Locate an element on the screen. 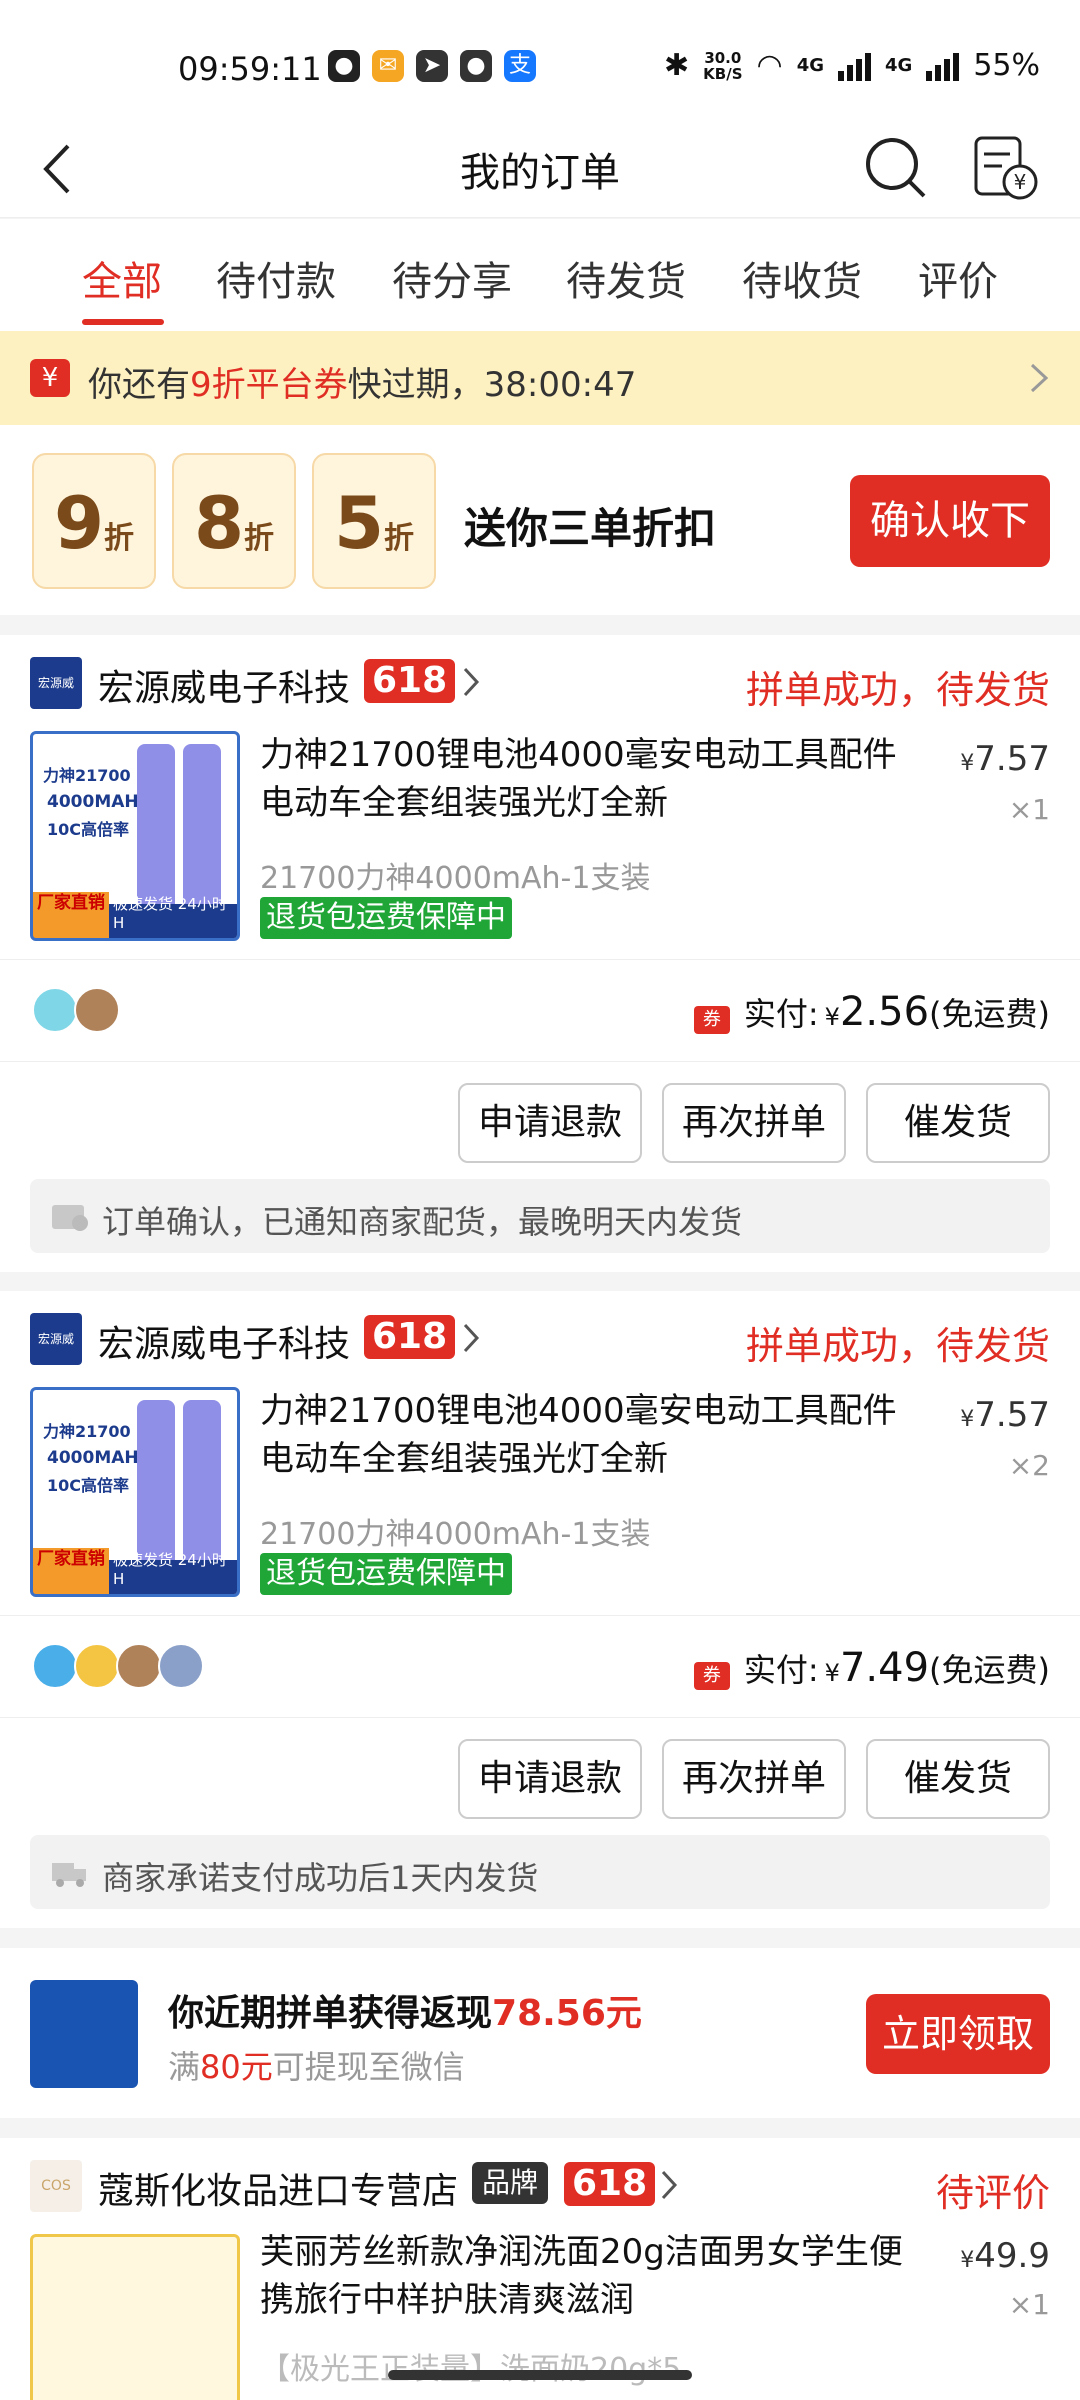 This screenshot has width=1080, height=2400. cashback-sub-amount: 80元 is located at coordinates (236, 2067).